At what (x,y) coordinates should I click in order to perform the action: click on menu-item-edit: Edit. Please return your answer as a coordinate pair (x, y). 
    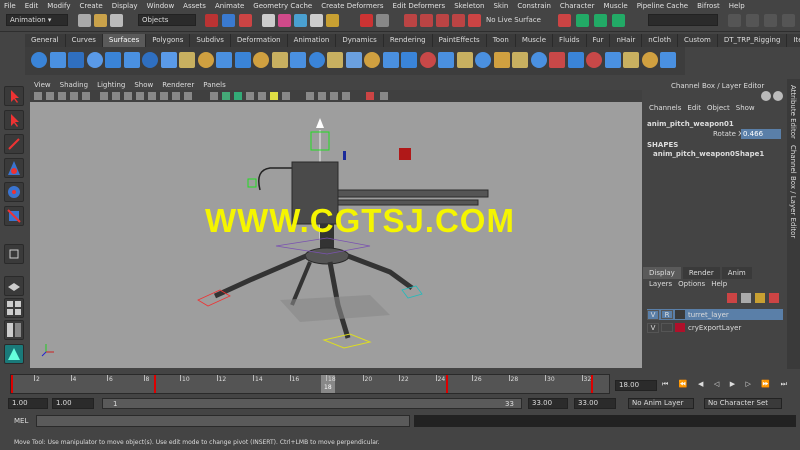
    Looking at the image, I should click on (32, 6).